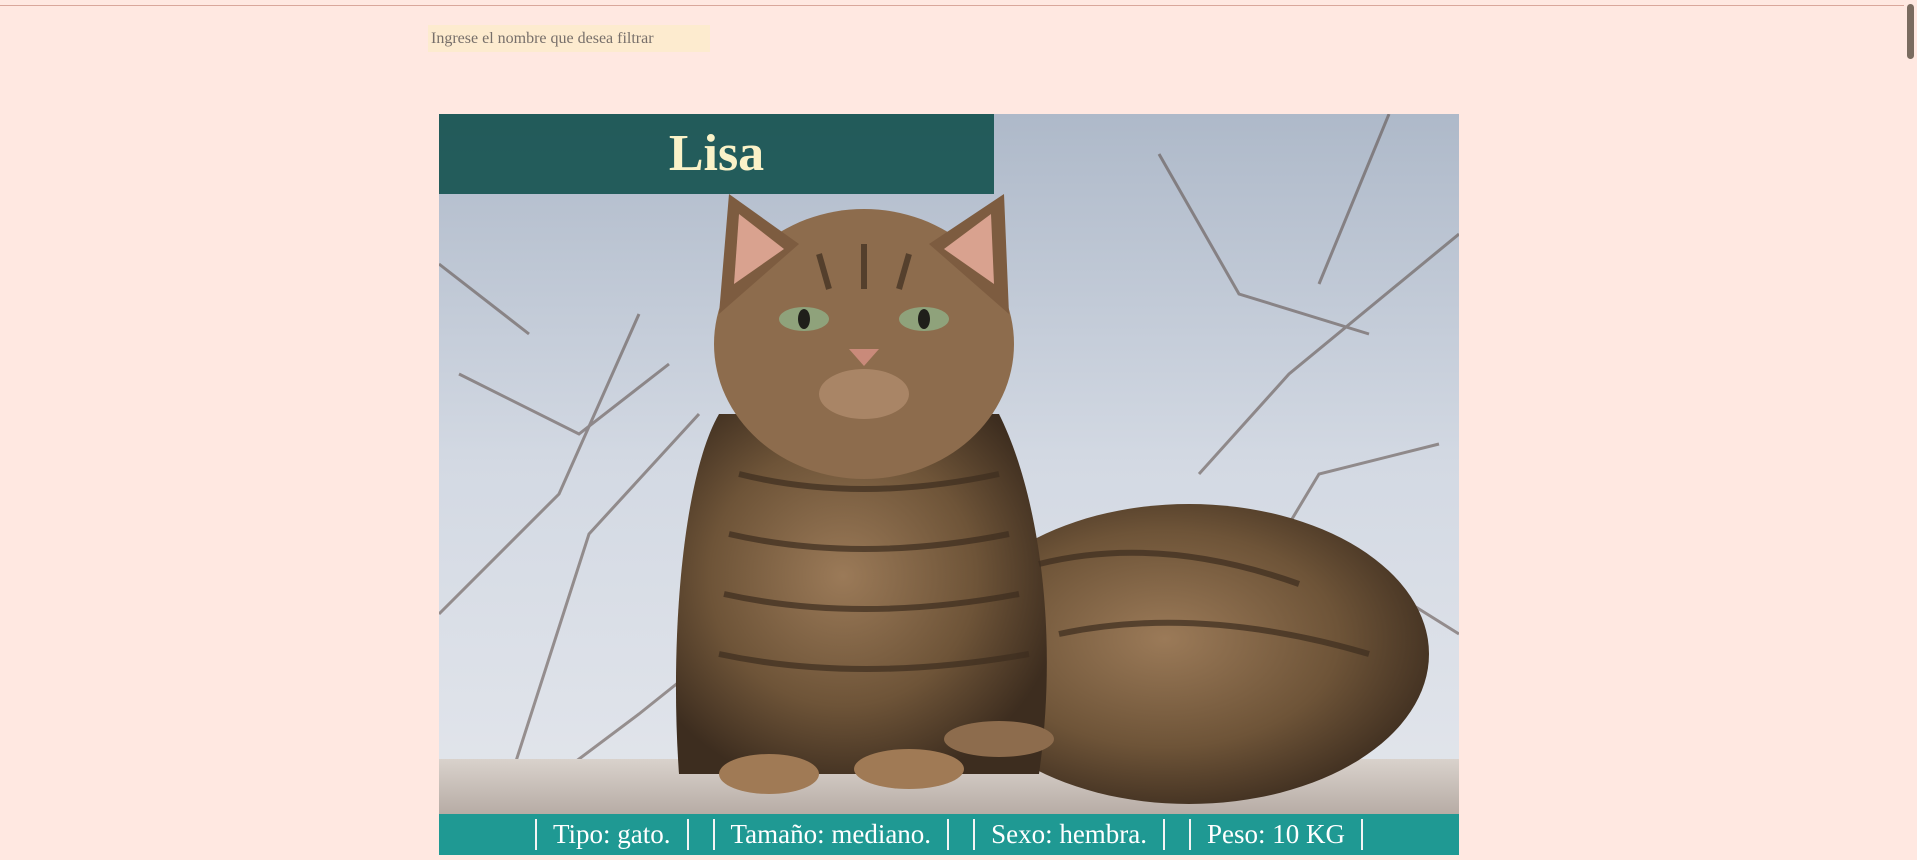 Image resolution: width=1917 pixels, height=860 pixels. What do you see at coordinates (1910, 430) in the screenshot?
I see `vertical-scrollbar` at bounding box center [1910, 430].